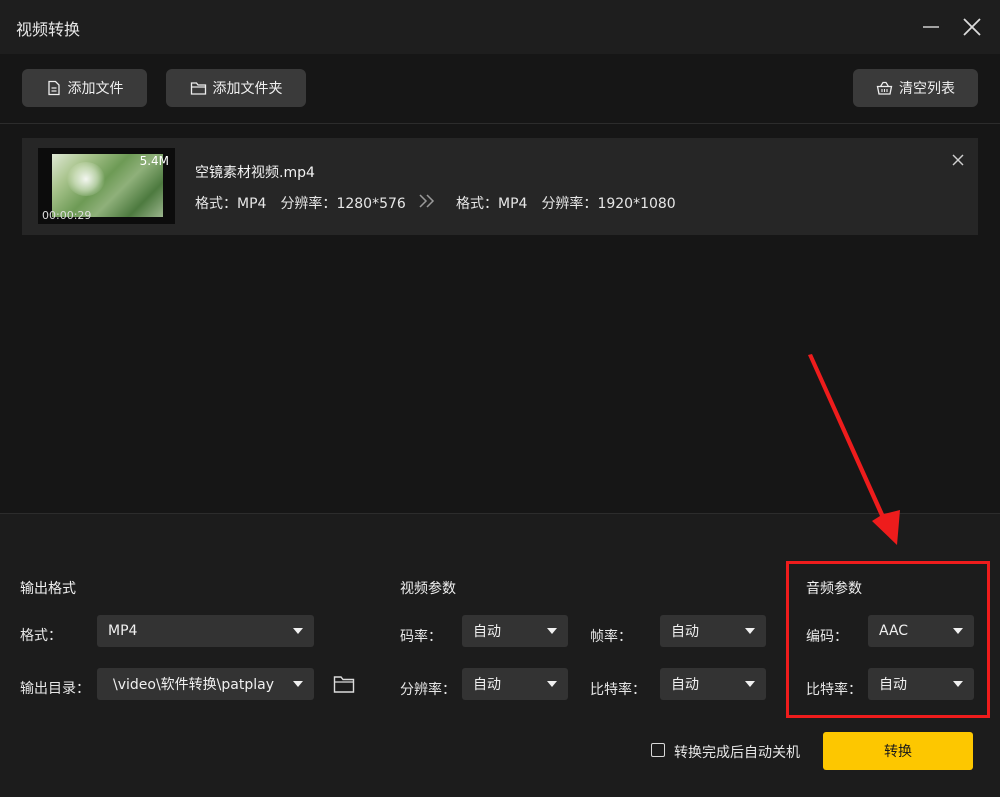 The width and height of the screenshot is (1000, 797). I want to click on add-file-button: 添加文件, so click(84, 88).